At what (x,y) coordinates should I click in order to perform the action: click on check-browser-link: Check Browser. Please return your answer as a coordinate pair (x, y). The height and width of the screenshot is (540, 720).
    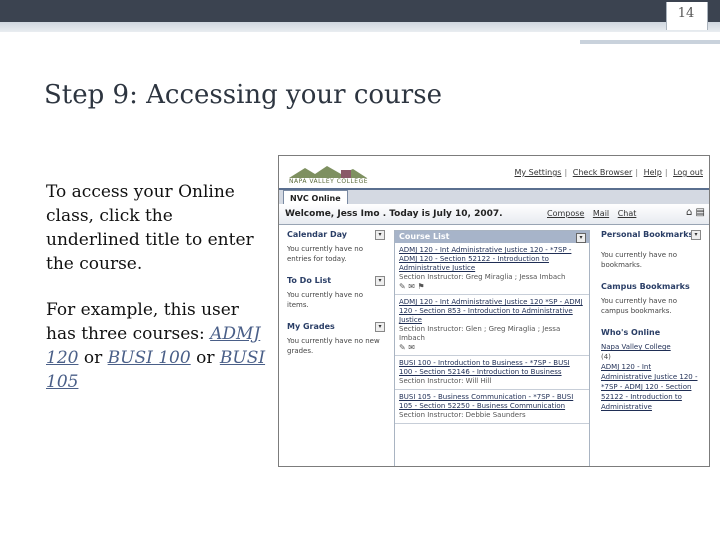
    Looking at the image, I should click on (603, 172).